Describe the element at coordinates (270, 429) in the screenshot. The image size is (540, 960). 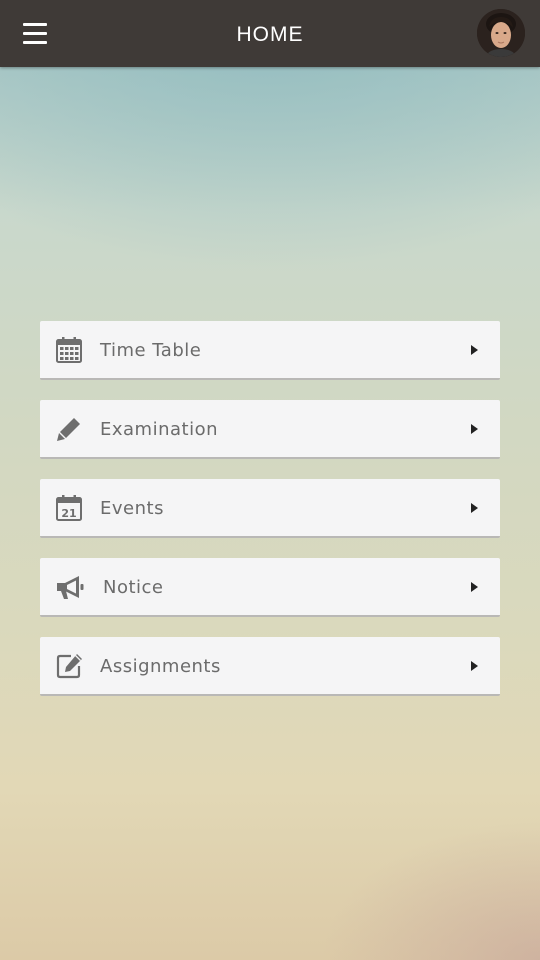
I see `menu-item-examination: Examination` at that location.